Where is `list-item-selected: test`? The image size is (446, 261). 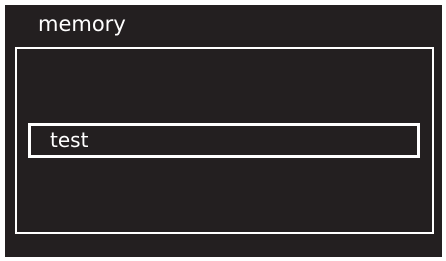 list-item-selected: test is located at coordinates (224, 140).